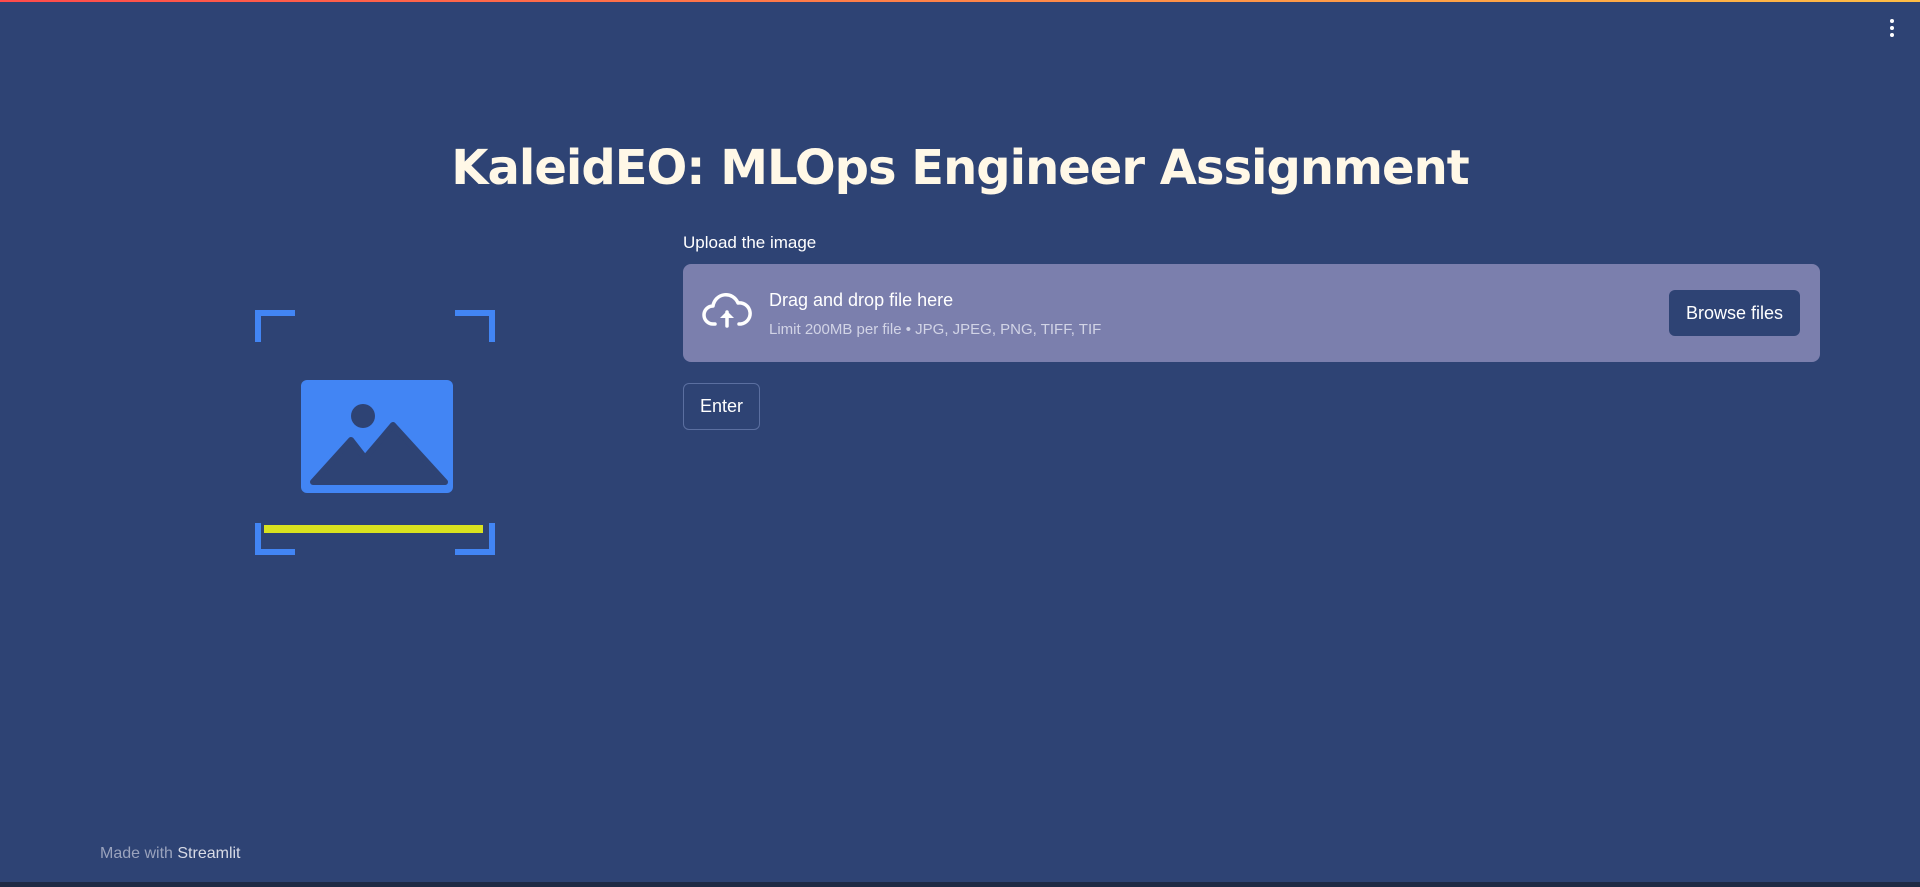 The height and width of the screenshot is (887, 1920). I want to click on main-menu-button, so click(1892, 28).